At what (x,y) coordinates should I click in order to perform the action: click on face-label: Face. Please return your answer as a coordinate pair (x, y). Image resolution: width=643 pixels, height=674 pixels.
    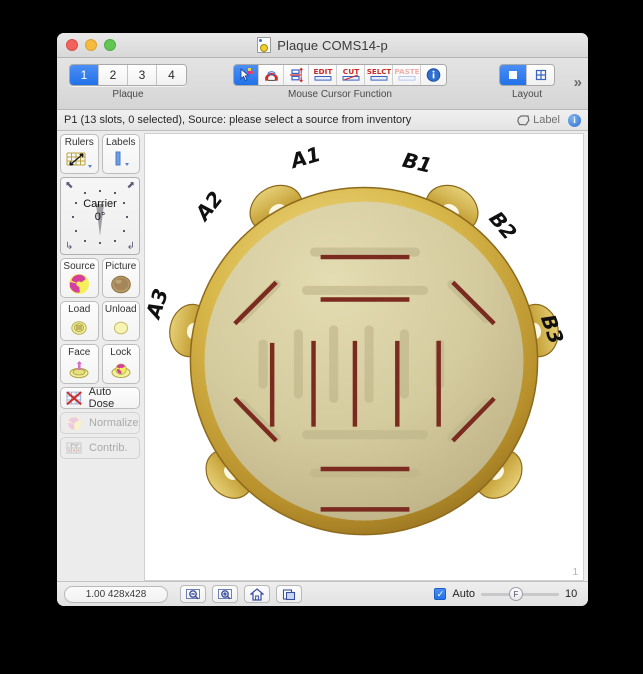
    Looking at the image, I should click on (79, 352).